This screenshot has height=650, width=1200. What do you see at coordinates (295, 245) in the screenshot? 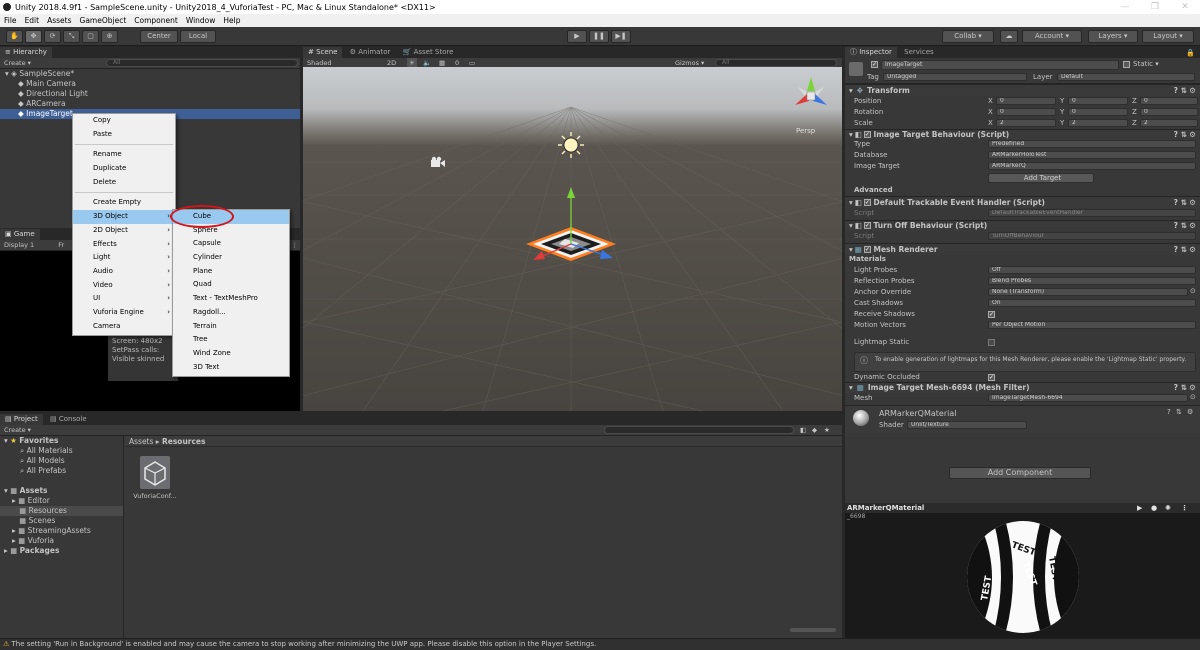
I see `game-options-icon: ⋮` at bounding box center [295, 245].